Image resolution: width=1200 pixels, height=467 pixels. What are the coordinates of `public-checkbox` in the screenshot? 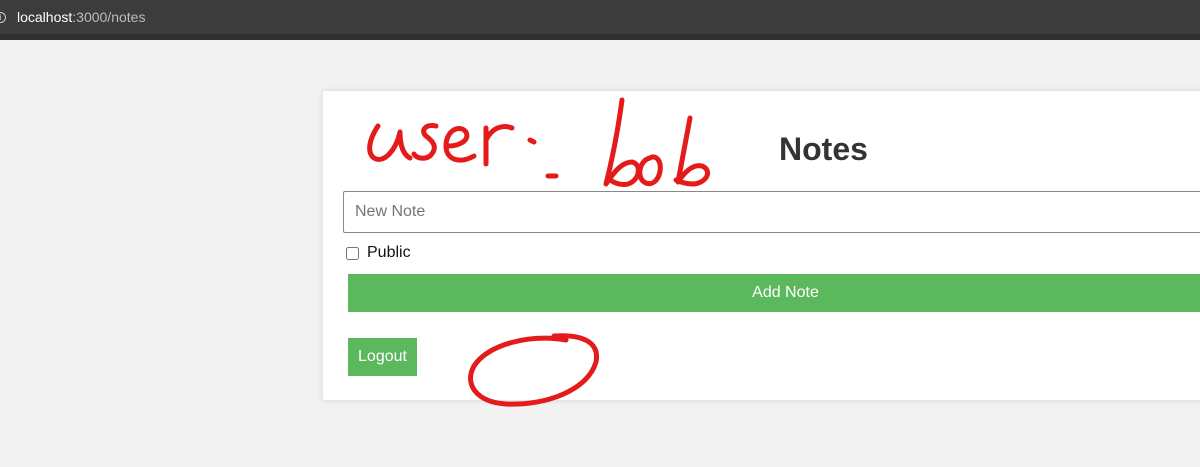 It's located at (352, 253).